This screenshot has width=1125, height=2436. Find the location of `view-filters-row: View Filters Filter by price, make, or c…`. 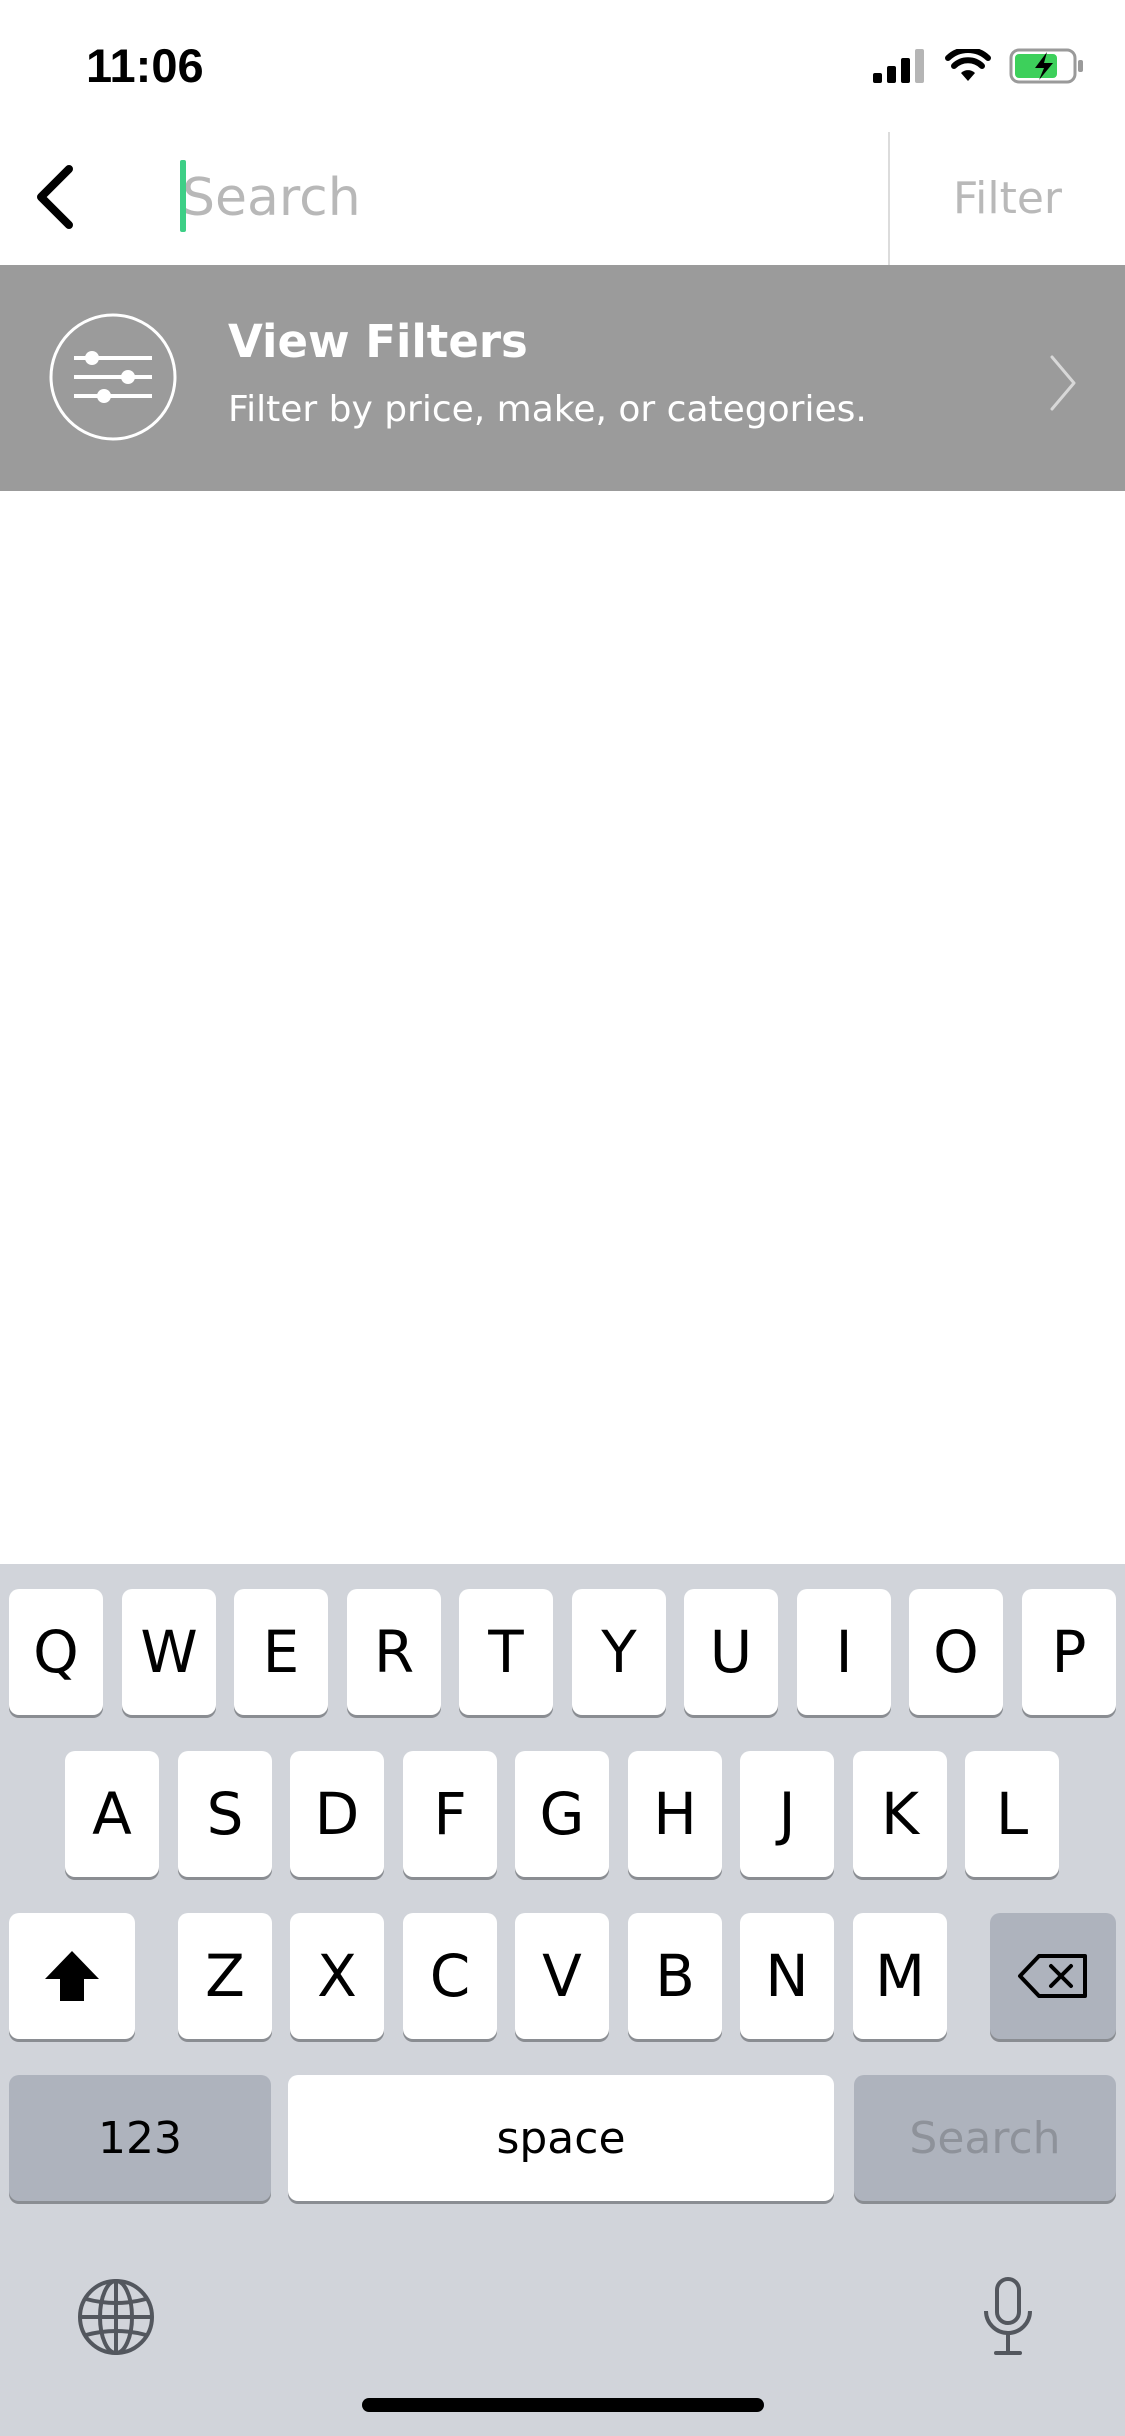

view-filters-row: View Filters Filter by price, make, or c… is located at coordinates (562, 378).